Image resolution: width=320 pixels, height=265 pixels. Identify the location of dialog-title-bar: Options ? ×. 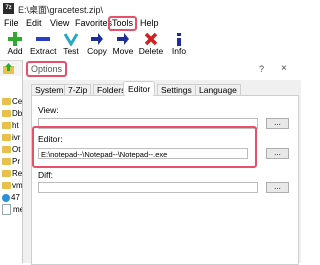
(162, 70).